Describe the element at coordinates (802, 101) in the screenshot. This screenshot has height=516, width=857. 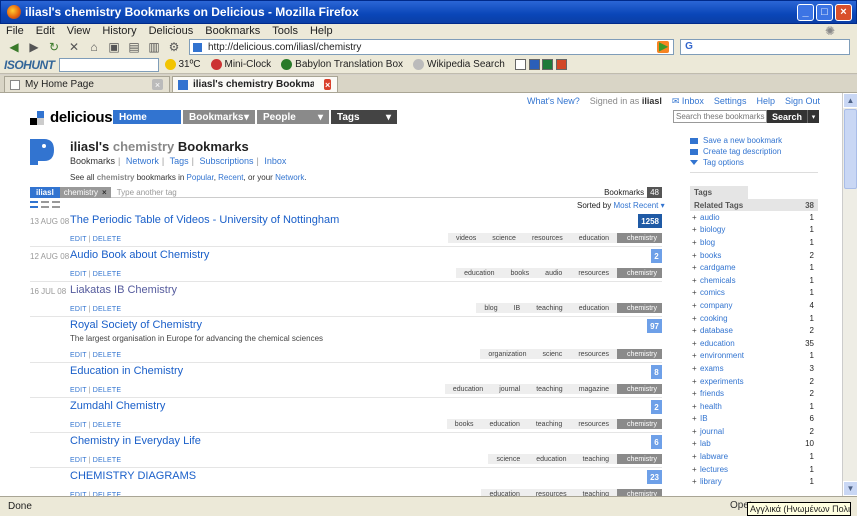
I see `sign-out-link: Sign Out` at that location.